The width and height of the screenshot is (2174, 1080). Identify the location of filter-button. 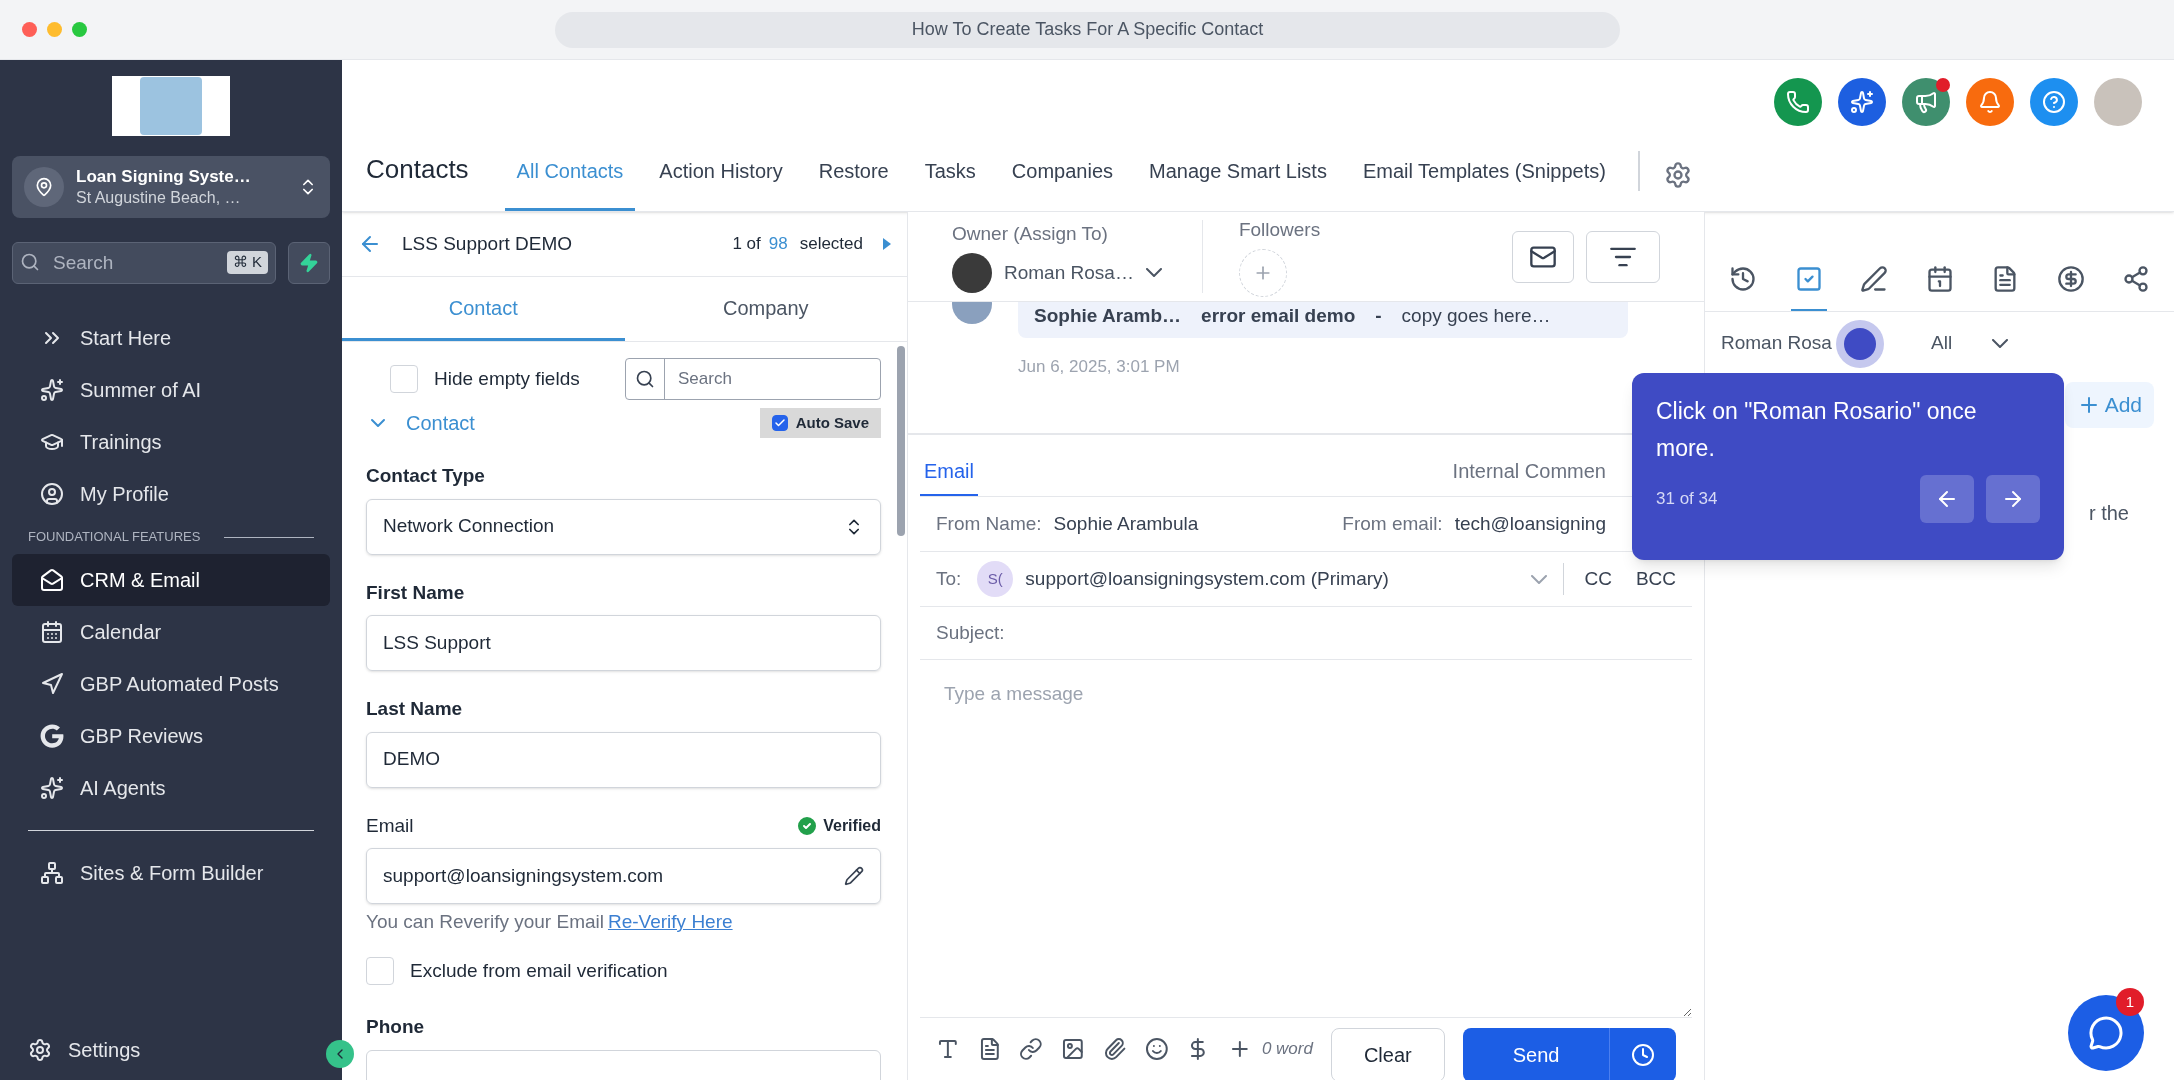
(1623, 256).